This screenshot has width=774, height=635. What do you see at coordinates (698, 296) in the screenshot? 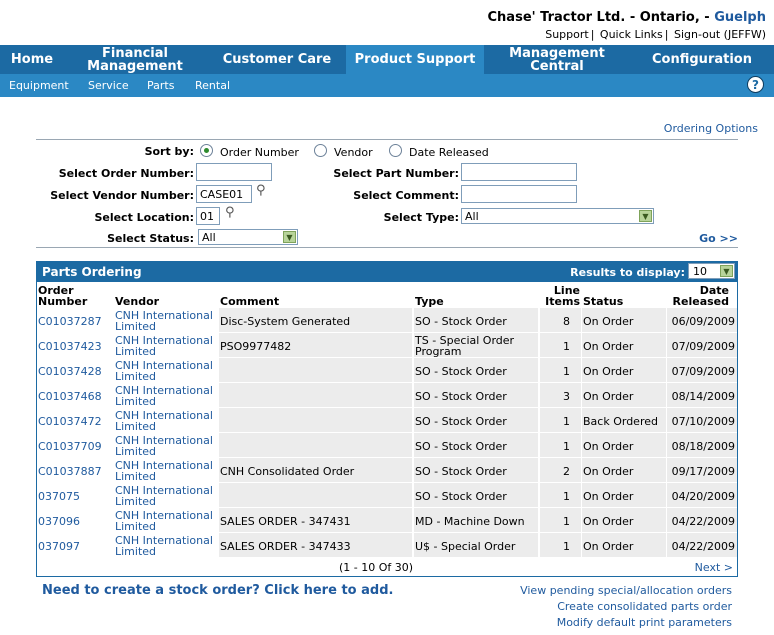
I see `col-date-released: Date Released` at bounding box center [698, 296].